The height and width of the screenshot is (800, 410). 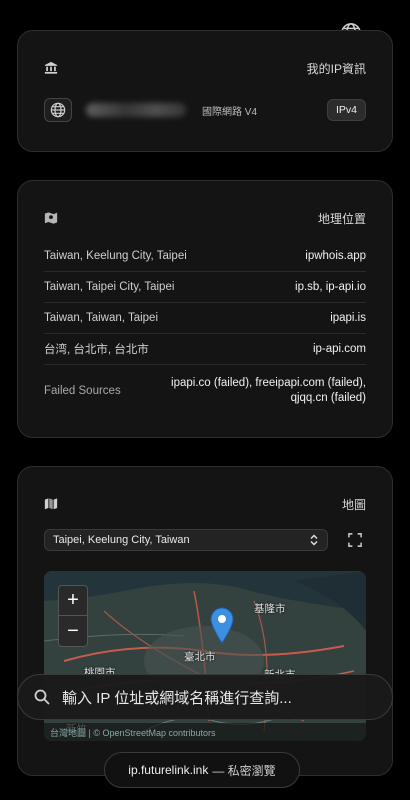 What do you see at coordinates (335, 256) in the screenshot?
I see `geo-source: ipwhois.app` at bounding box center [335, 256].